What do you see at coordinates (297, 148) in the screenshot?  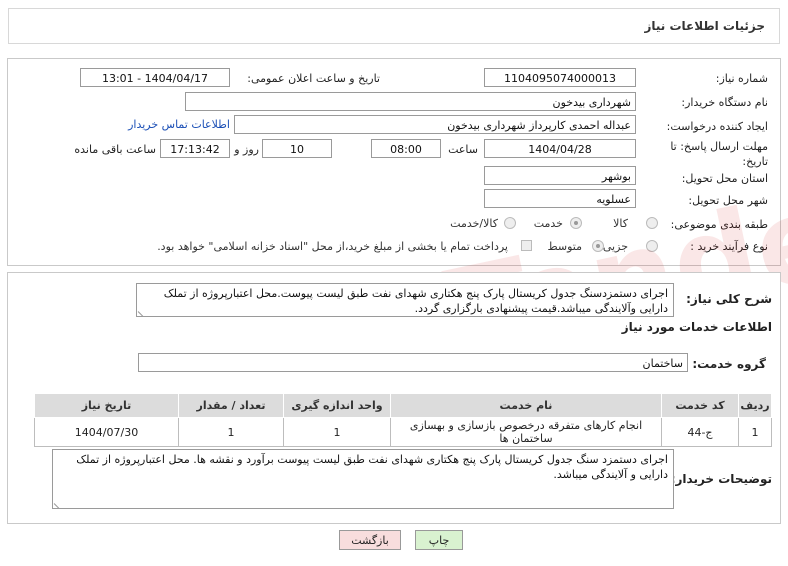 I see `days-field: 10` at bounding box center [297, 148].